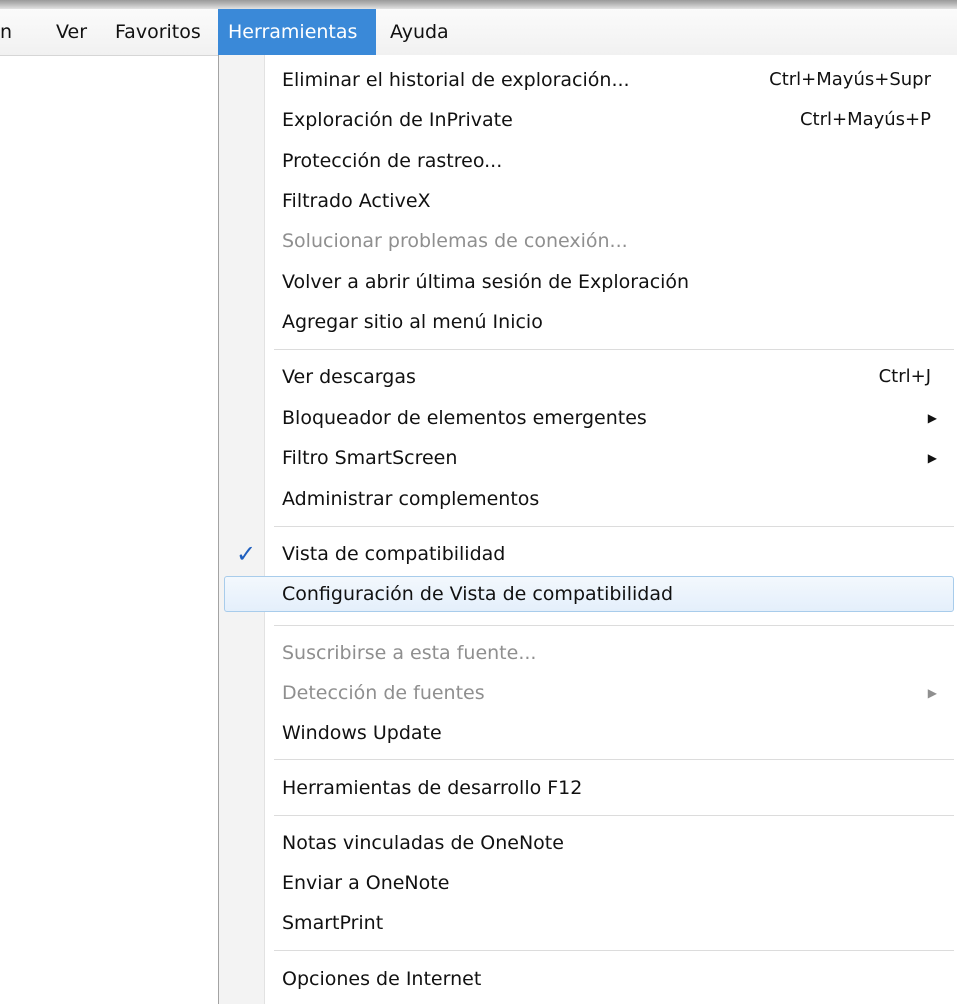 This screenshot has height=1004, width=957. What do you see at coordinates (362, 733) in the screenshot?
I see `menu-item-label: Windows Update` at bounding box center [362, 733].